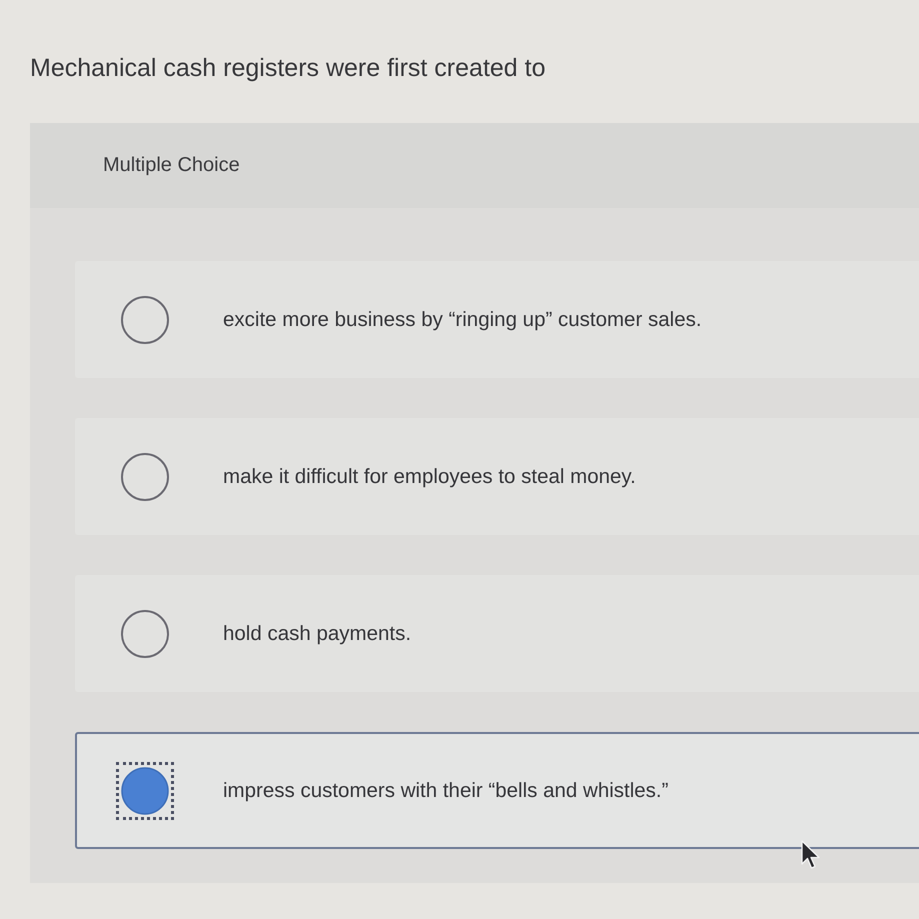  What do you see at coordinates (429, 476) in the screenshot?
I see `option-text: make it difficult for employees to steal money.` at bounding box center [429, 476].